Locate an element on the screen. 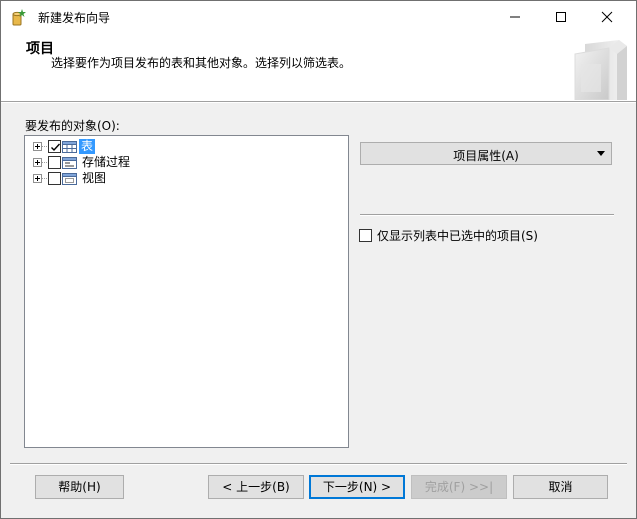 This screenshot has width=637, height=519. next-button: 下一步(N) > is located at coordinates (357, 487).